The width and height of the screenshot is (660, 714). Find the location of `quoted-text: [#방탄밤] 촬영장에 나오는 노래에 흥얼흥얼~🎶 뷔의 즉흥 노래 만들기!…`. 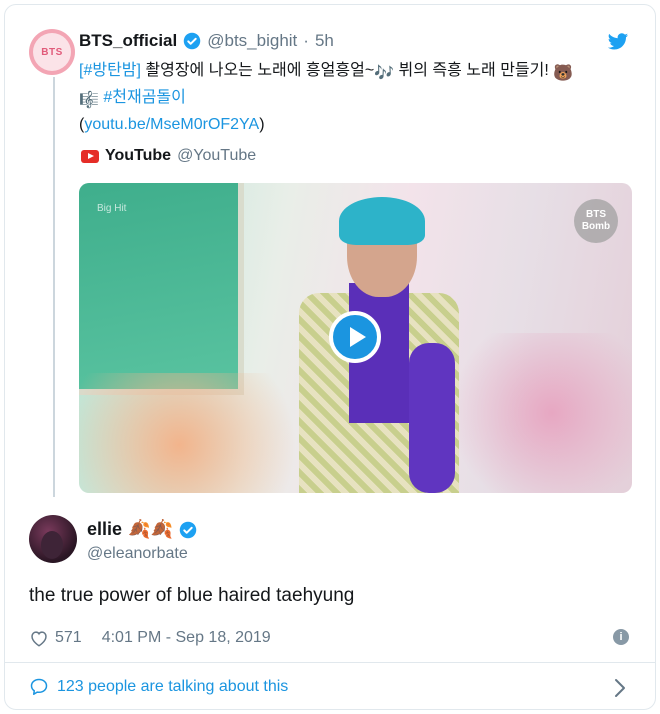

quoted-text: [#방탄밤] 촬영장에 나오는 노래에 흥얼흥얼~🎶 뷔의 즉흥 노래 만들기!… is located at coordinates (359, 98).